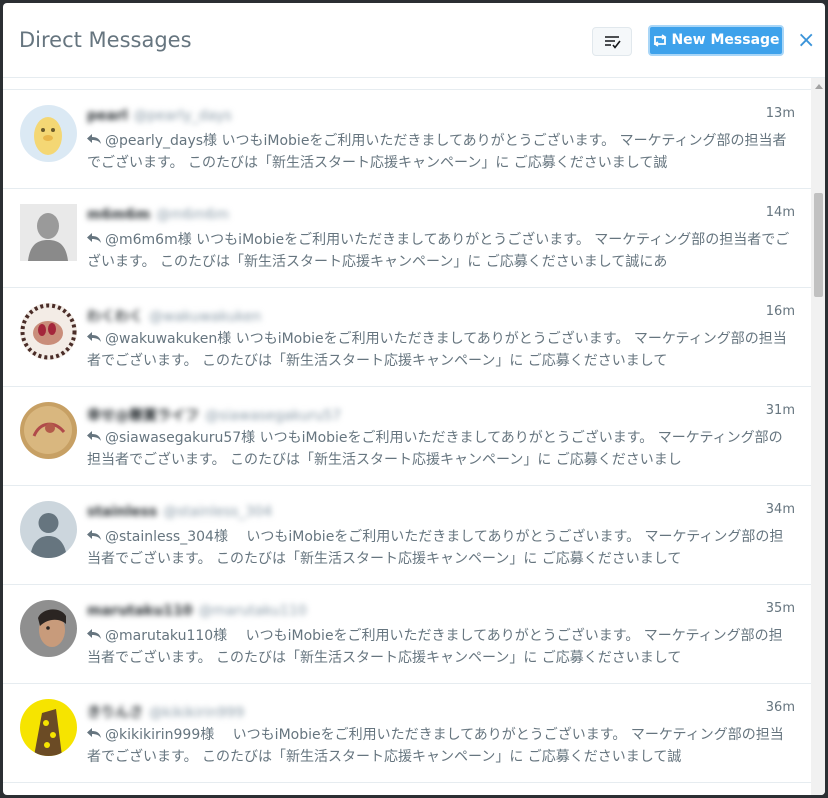 The height and width of the screenshot is (798, 828). What do you see at coordinates (725, 40) in the screenshot?
I see `new-message-label: New Message` at bounding box center [725, 40].